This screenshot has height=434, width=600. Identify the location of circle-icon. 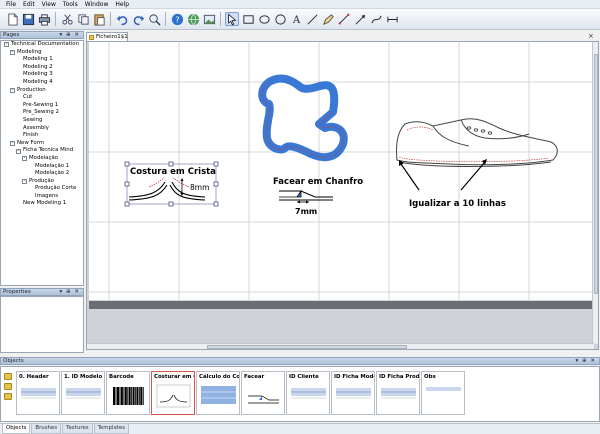
(280, 19).